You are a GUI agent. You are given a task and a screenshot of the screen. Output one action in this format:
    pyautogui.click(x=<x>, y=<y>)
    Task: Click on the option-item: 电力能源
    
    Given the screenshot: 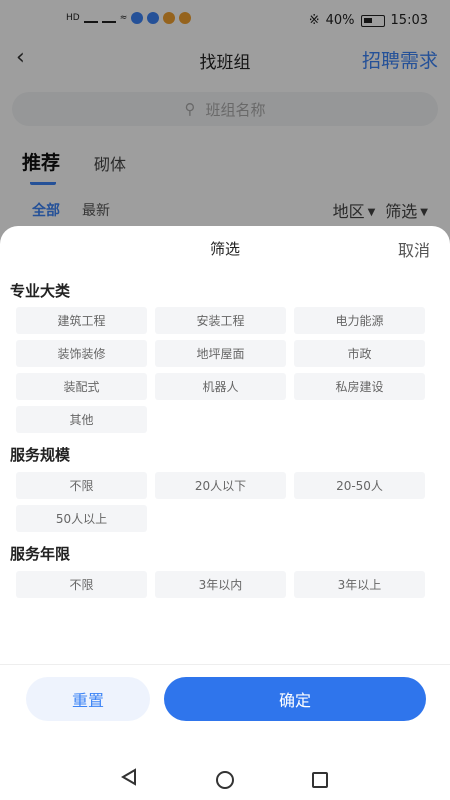 What is the action you would take?
    pyautogui.click(x=359, y=320)
    